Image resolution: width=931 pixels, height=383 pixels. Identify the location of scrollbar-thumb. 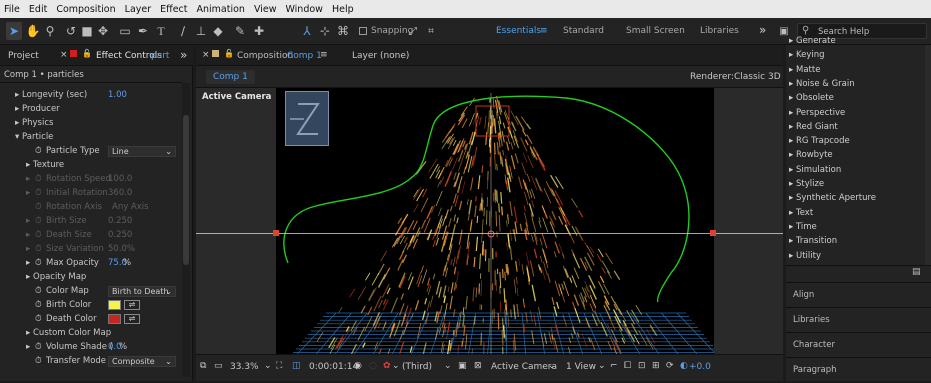
(186, 190).